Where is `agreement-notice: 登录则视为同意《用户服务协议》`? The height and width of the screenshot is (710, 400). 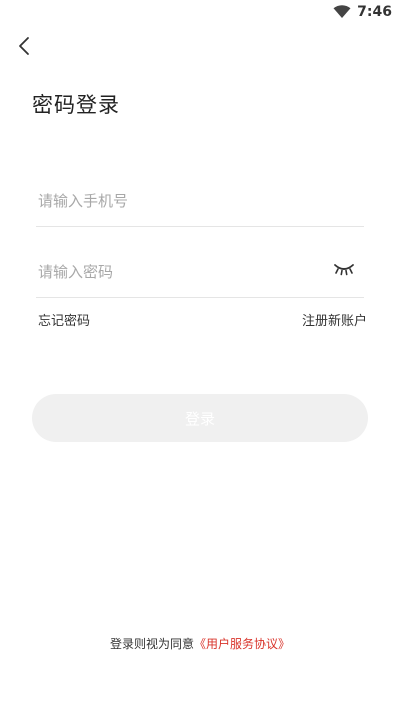
agreement-notice: 登录则视为同意《用户服务协议》 is located at coordinates (200, 643).